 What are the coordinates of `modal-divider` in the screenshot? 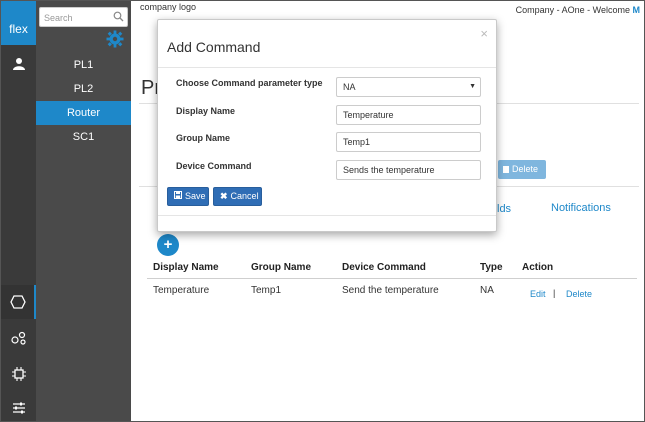 It's located at (327, 67).